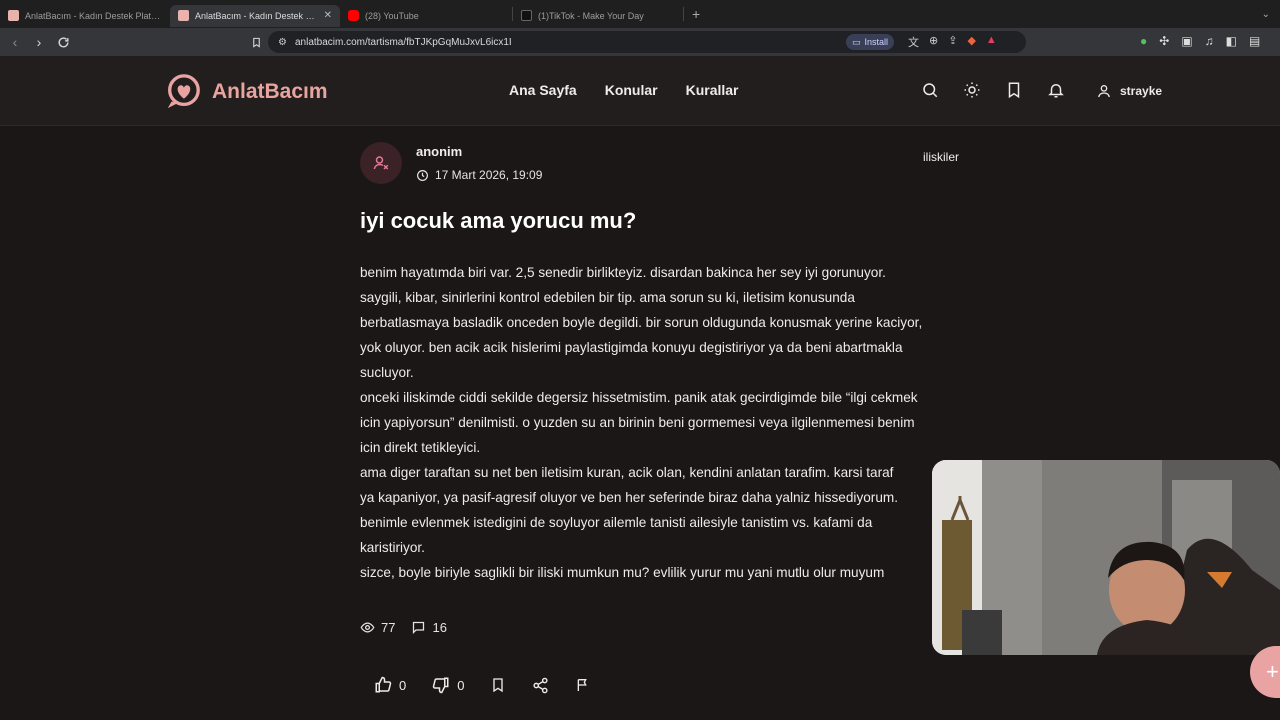 This screenshot has height=720, width=1280. I want to click on nav-link-konular: Konular, so click(631, 90).